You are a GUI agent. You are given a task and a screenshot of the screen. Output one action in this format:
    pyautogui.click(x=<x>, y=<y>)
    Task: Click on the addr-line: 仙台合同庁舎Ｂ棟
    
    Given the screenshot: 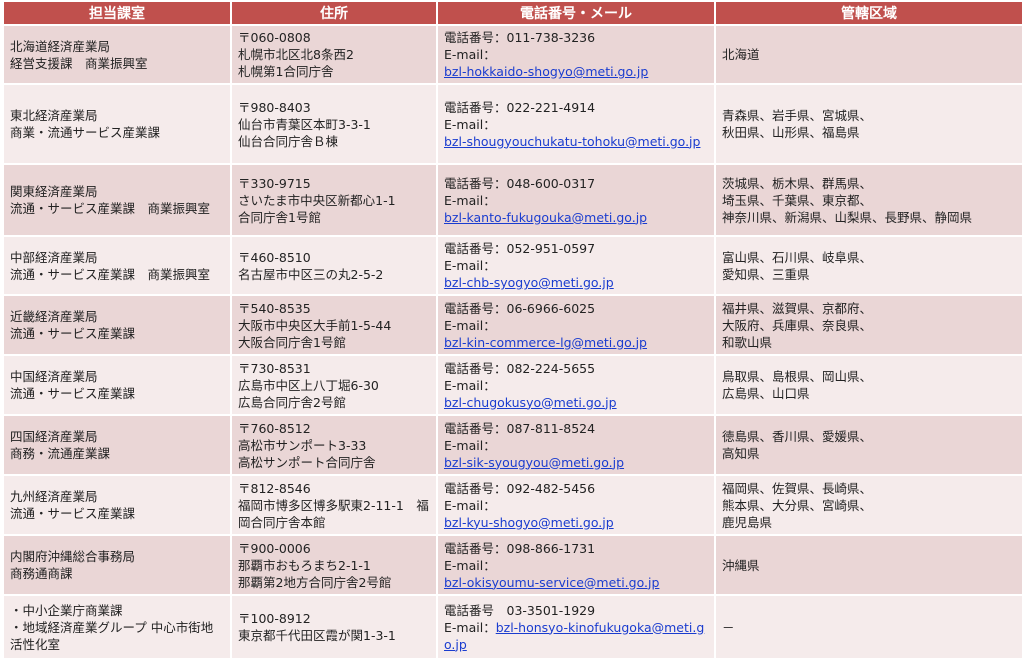 What is the action you would take?
    pyautogui.click(x=288, y=141)
    